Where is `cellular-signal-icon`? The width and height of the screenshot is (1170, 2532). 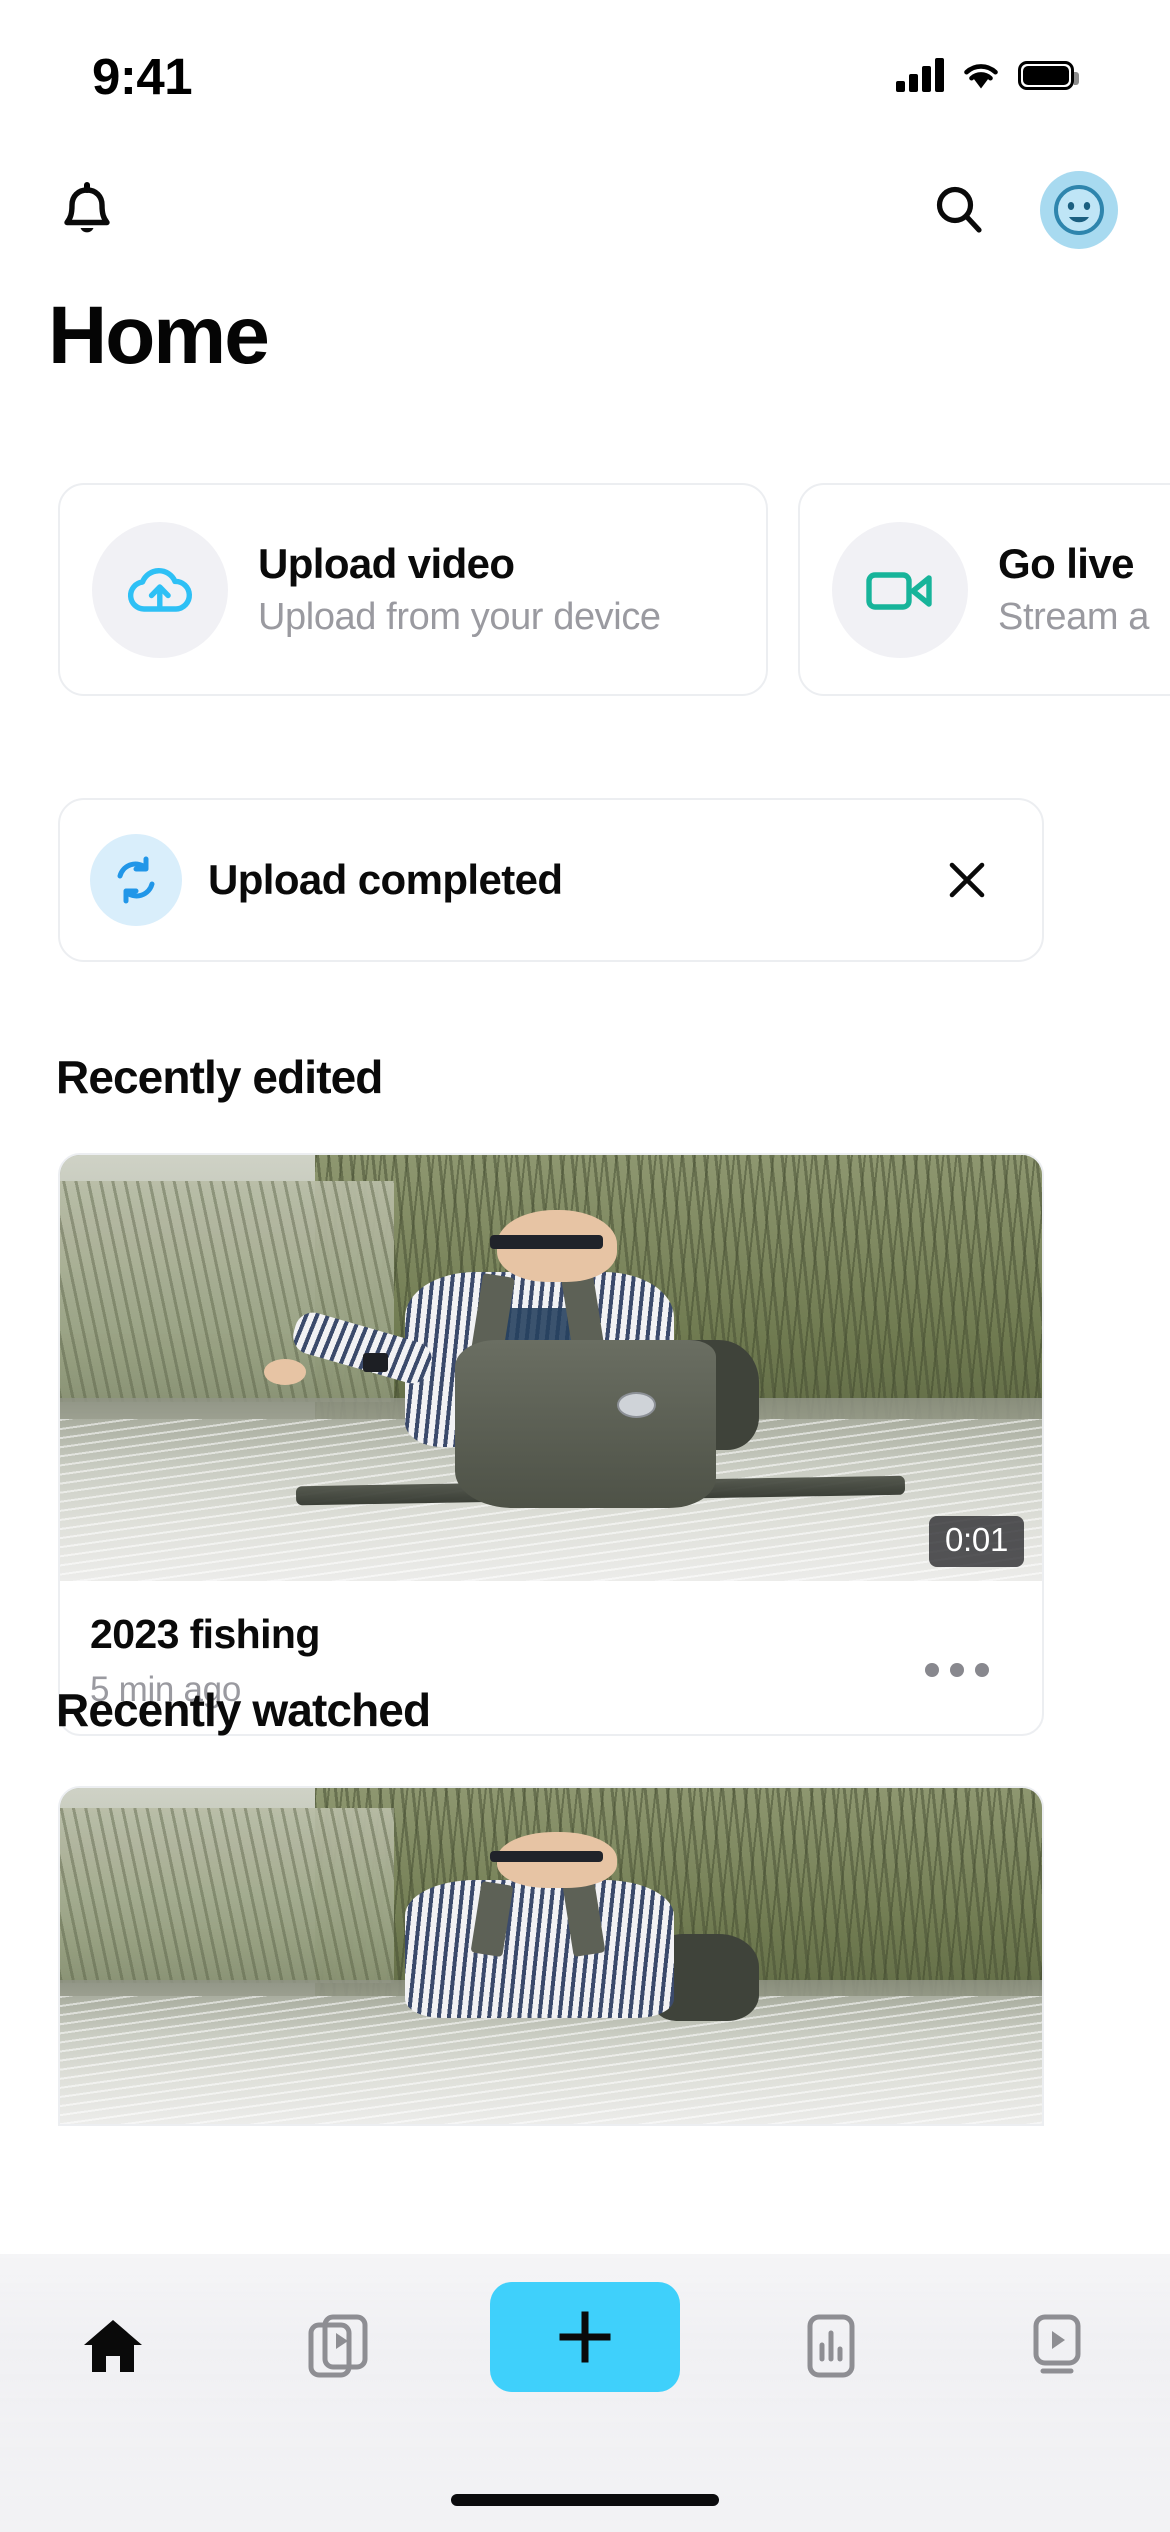 cellular-signal-icon is located at coordinates (920, 75).